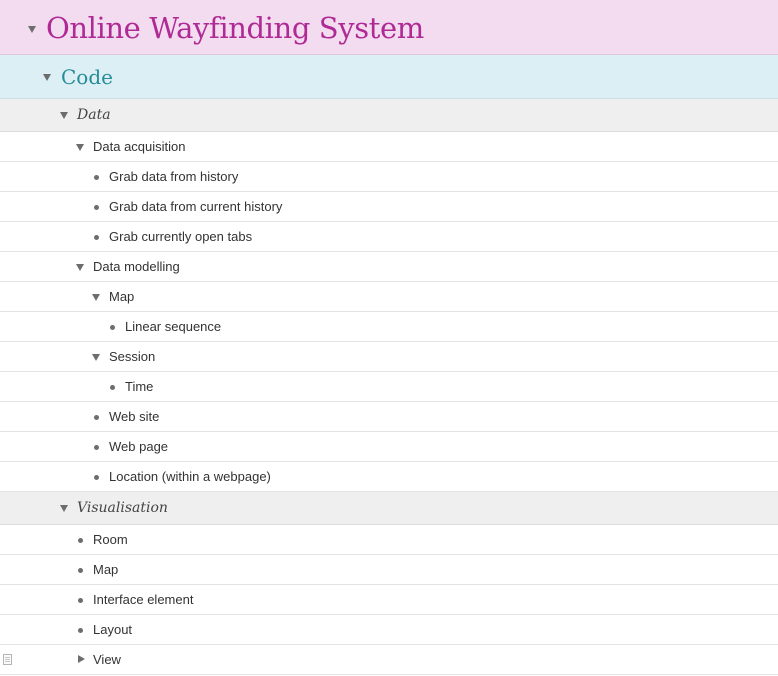 The width and height of the screenshot is (778, 676). I want to click on outline-row-title: Online Wayfinding System, so click(389, 27).